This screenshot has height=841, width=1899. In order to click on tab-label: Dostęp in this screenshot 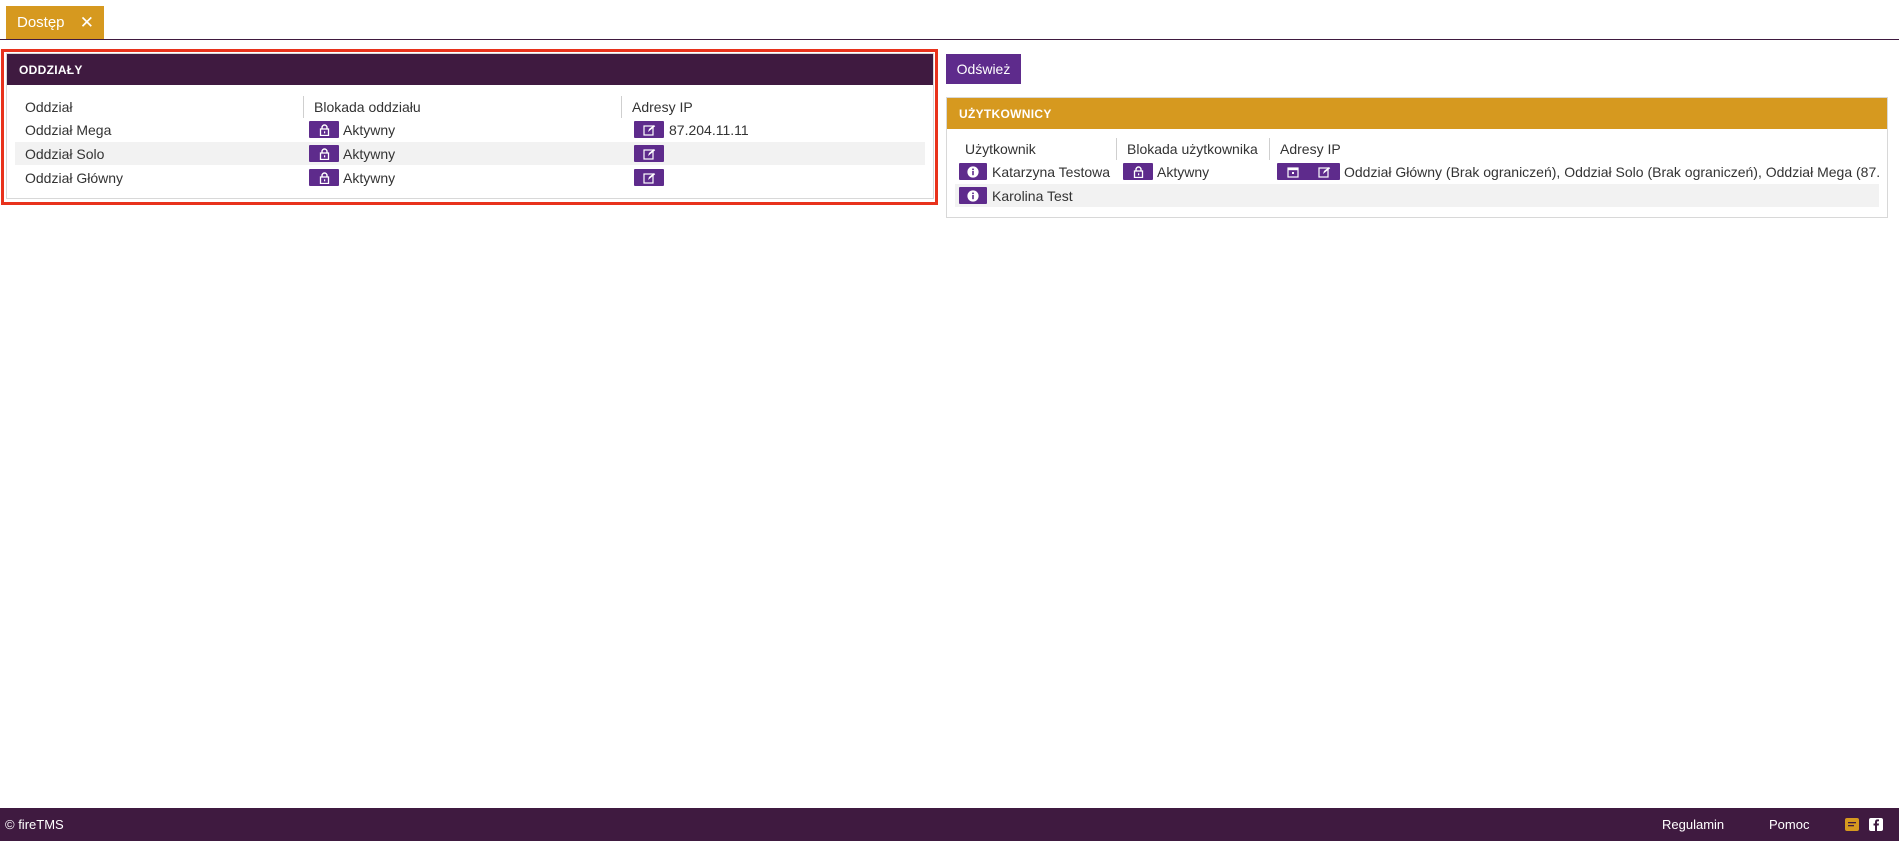, I will do `click(41, 22)`.